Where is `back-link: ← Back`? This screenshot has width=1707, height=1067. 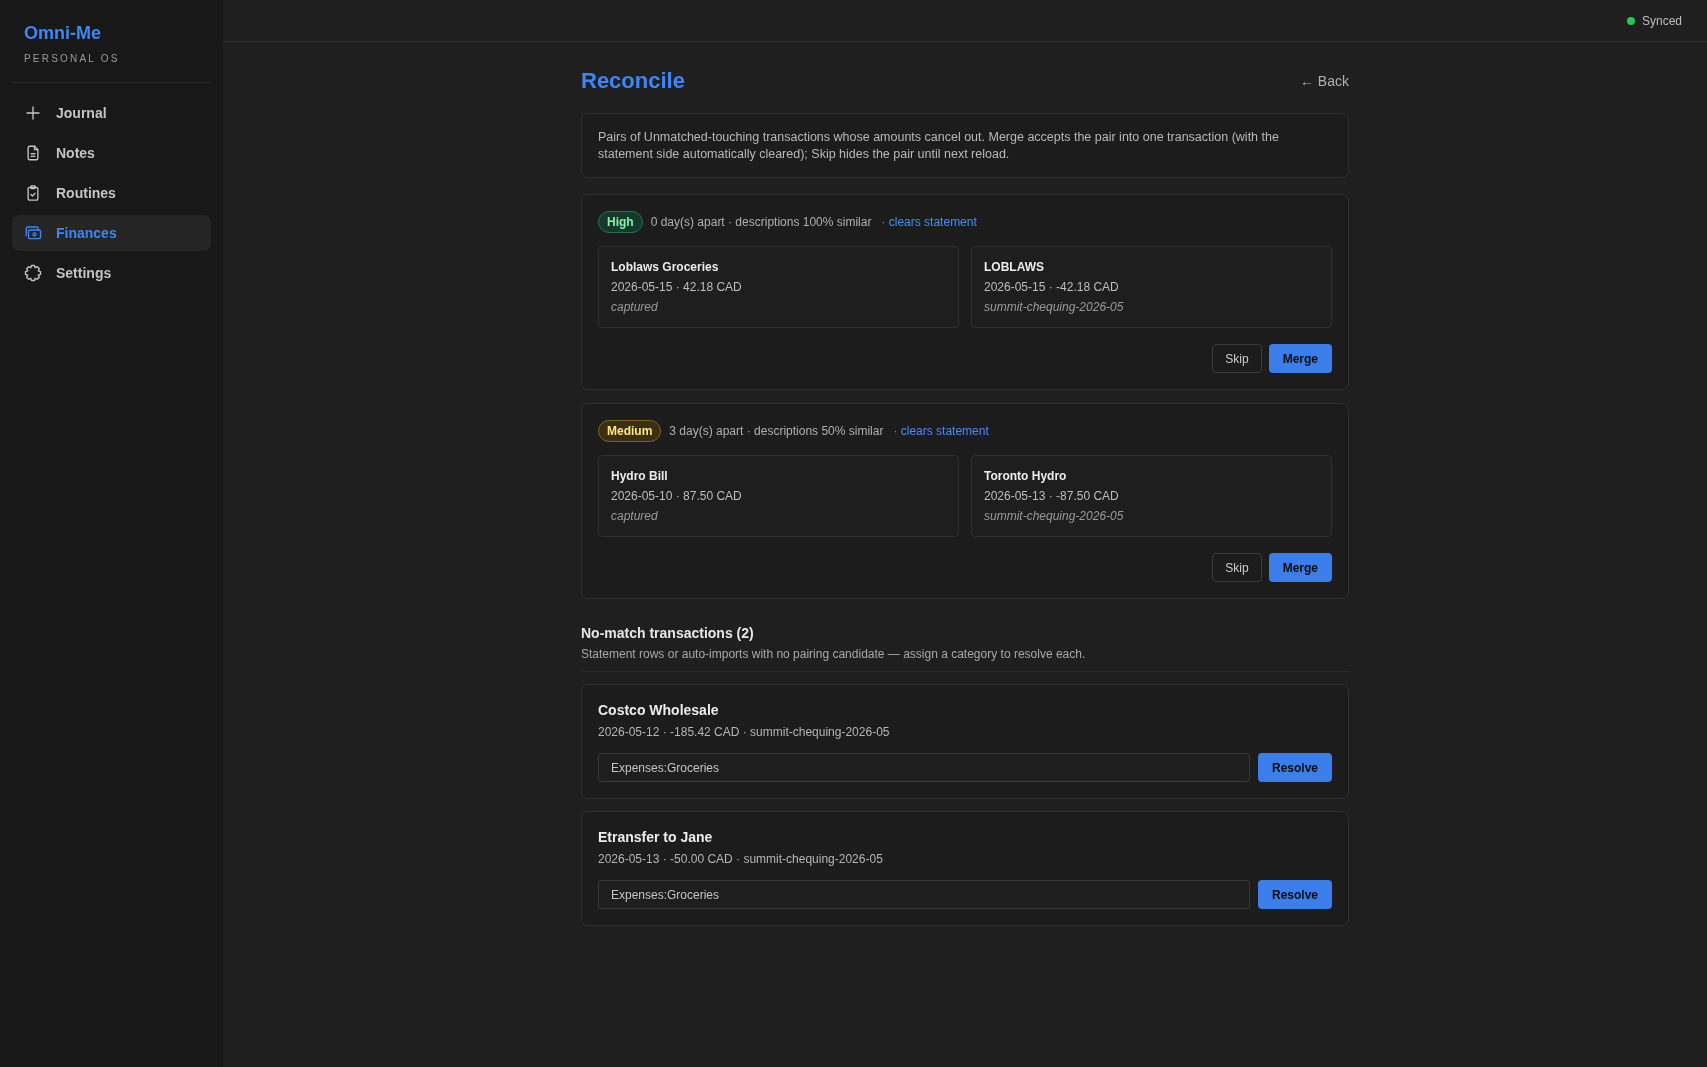
back-link: ← Back is located at coordinates (1324, 81).